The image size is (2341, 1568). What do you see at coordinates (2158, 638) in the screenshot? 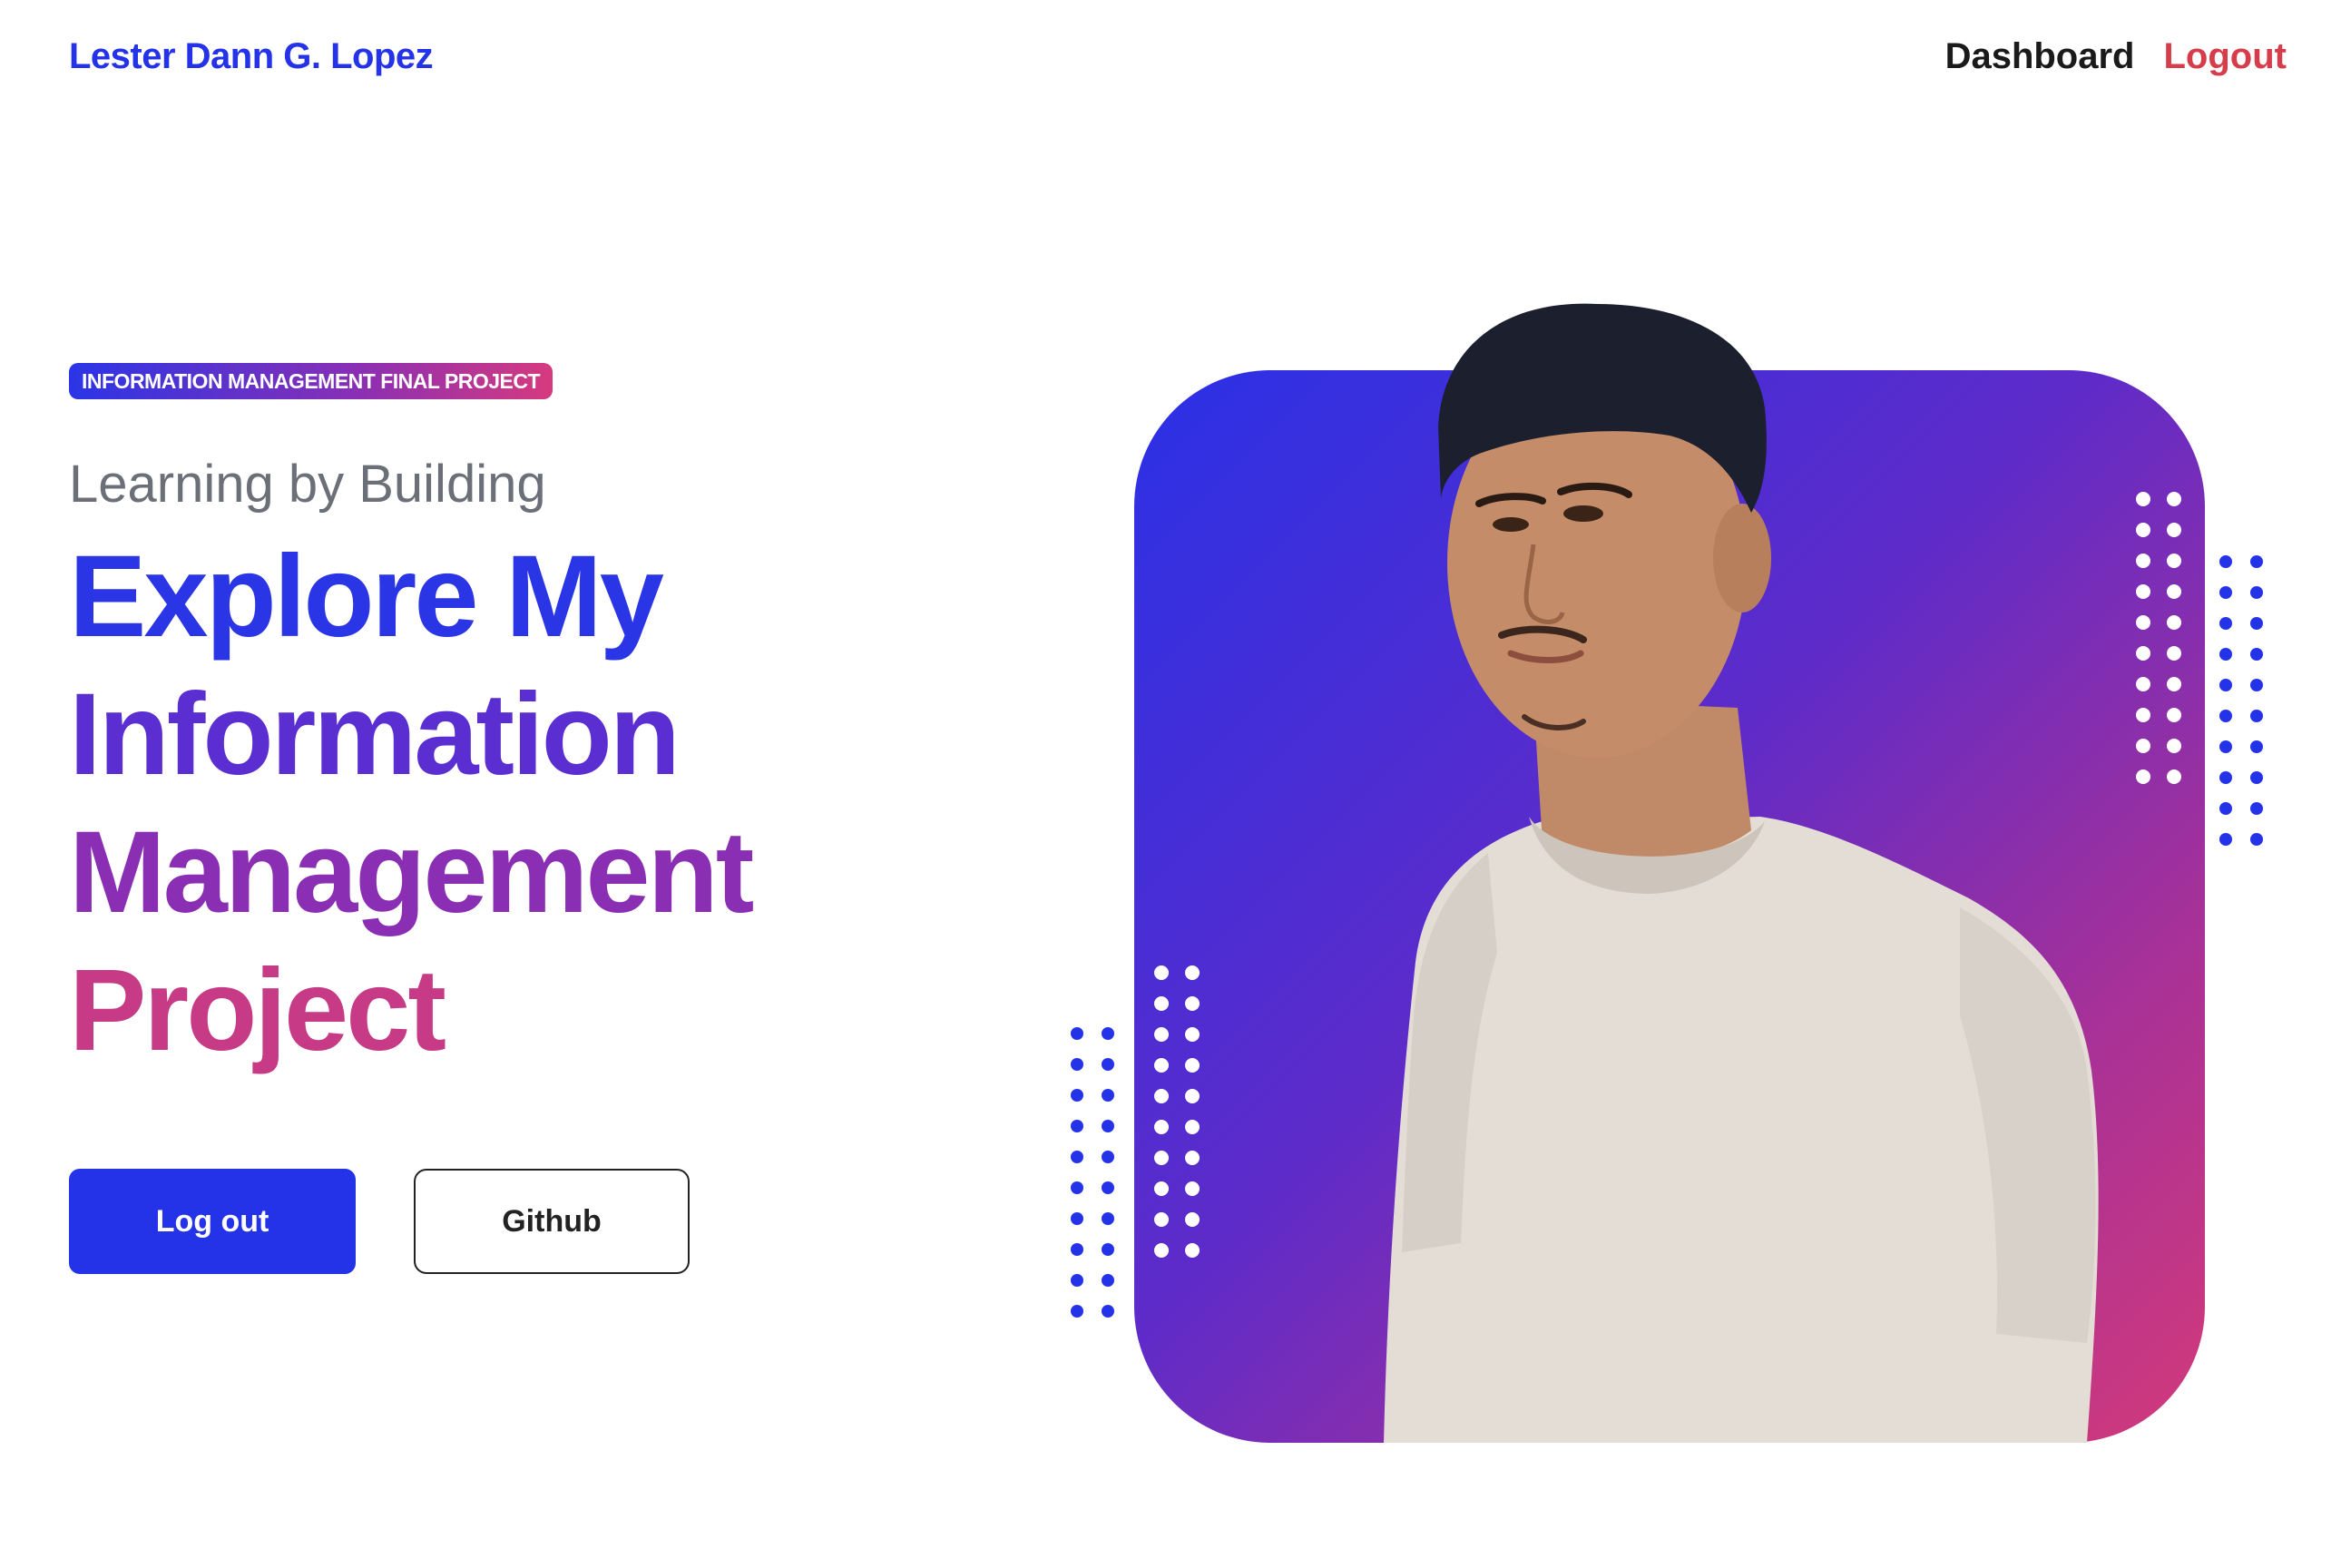
I see `decorative-dots-top-right` at bounding box center [2158, 638].